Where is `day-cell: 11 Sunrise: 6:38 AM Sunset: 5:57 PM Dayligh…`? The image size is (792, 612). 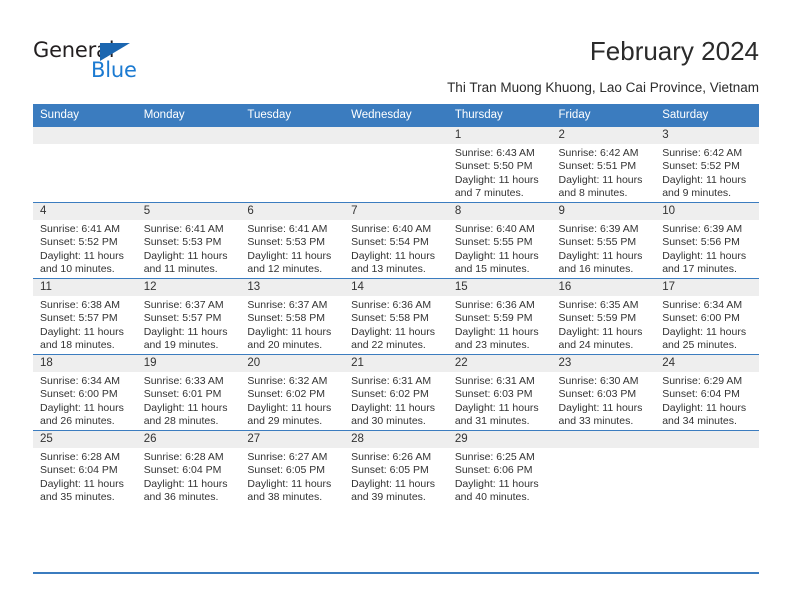
day-cell: 11 Sunrise: 6:38 AM Sunset: 5:57 PM Dayligh… is located at coordinates (85, 316).